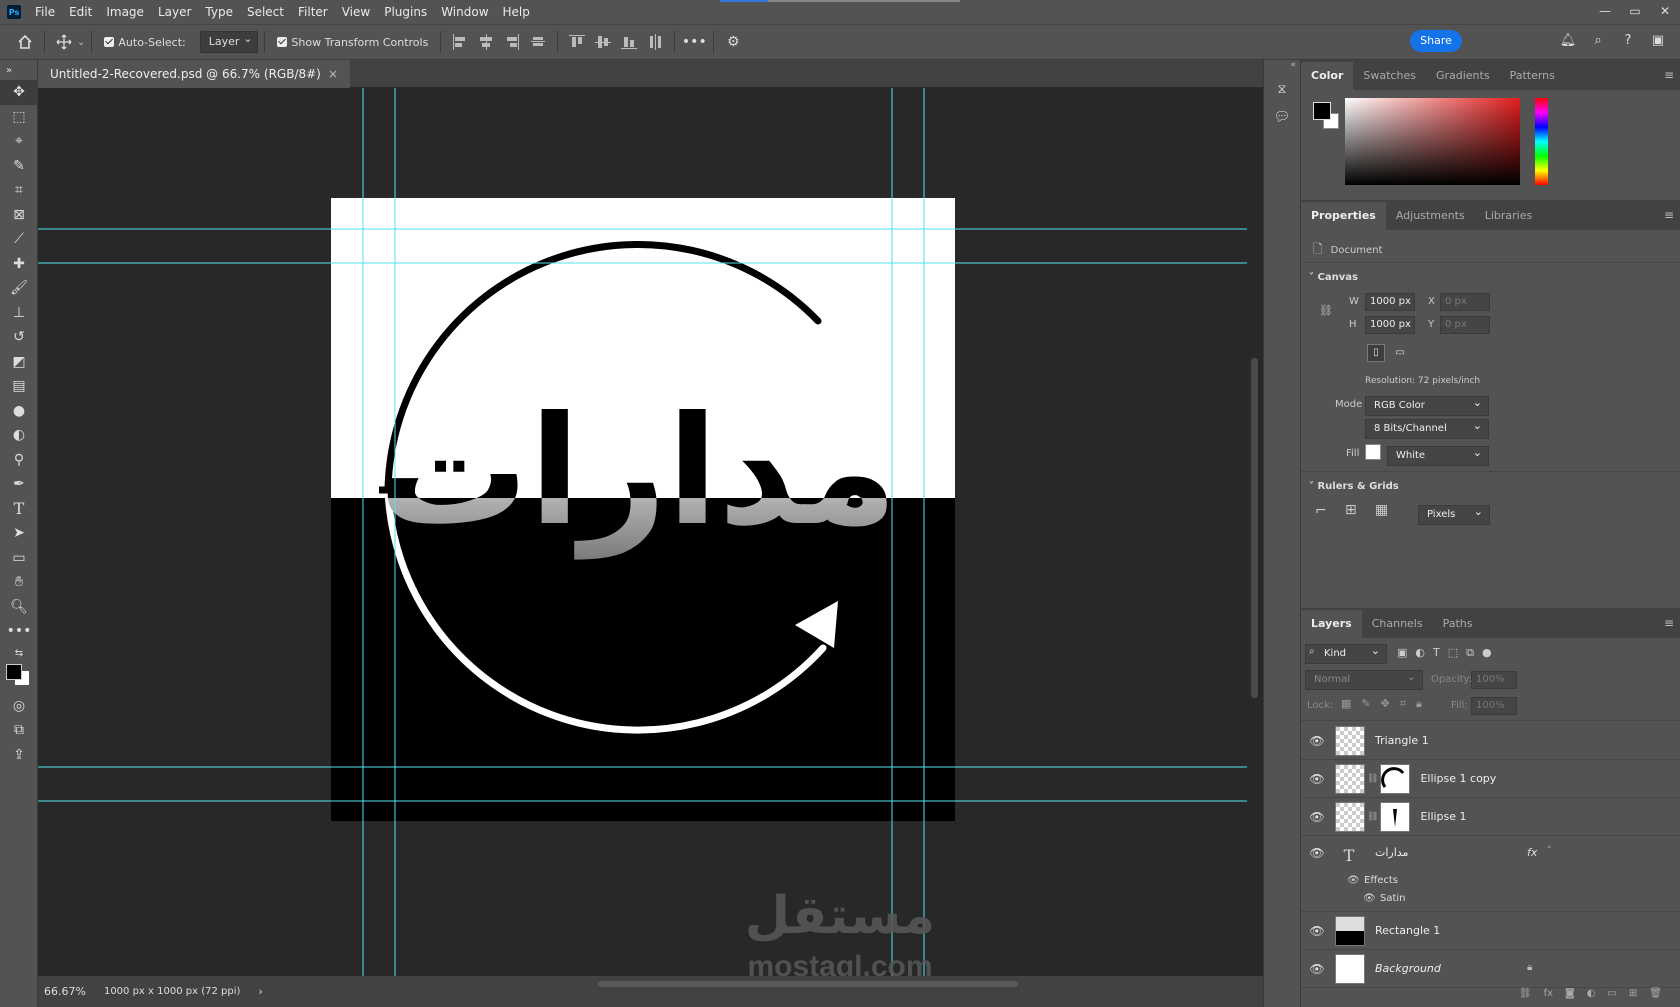 Image resolution: width=1680 pixels, height=1007 pixels. Describe the element at coordinates (19, 141) in the screenshot. I see `object-selection-tool-icon: ⌖` at that location.